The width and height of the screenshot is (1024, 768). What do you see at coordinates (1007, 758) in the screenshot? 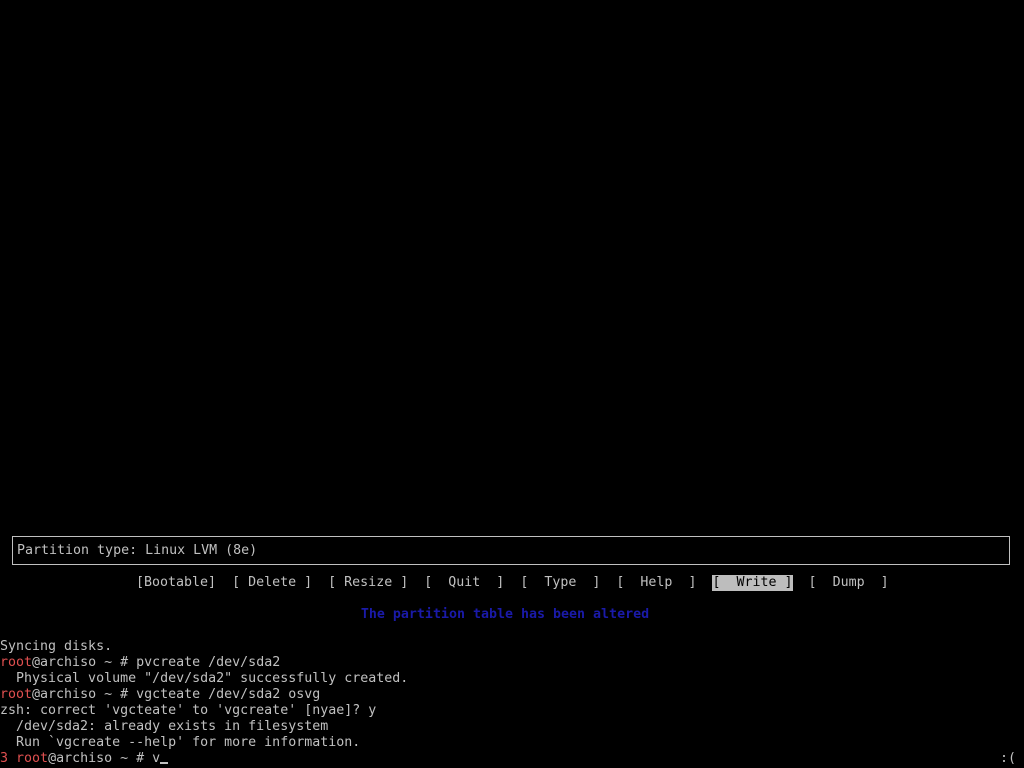
I see `right-prompt: :(` at bounding box center [1007, 758].